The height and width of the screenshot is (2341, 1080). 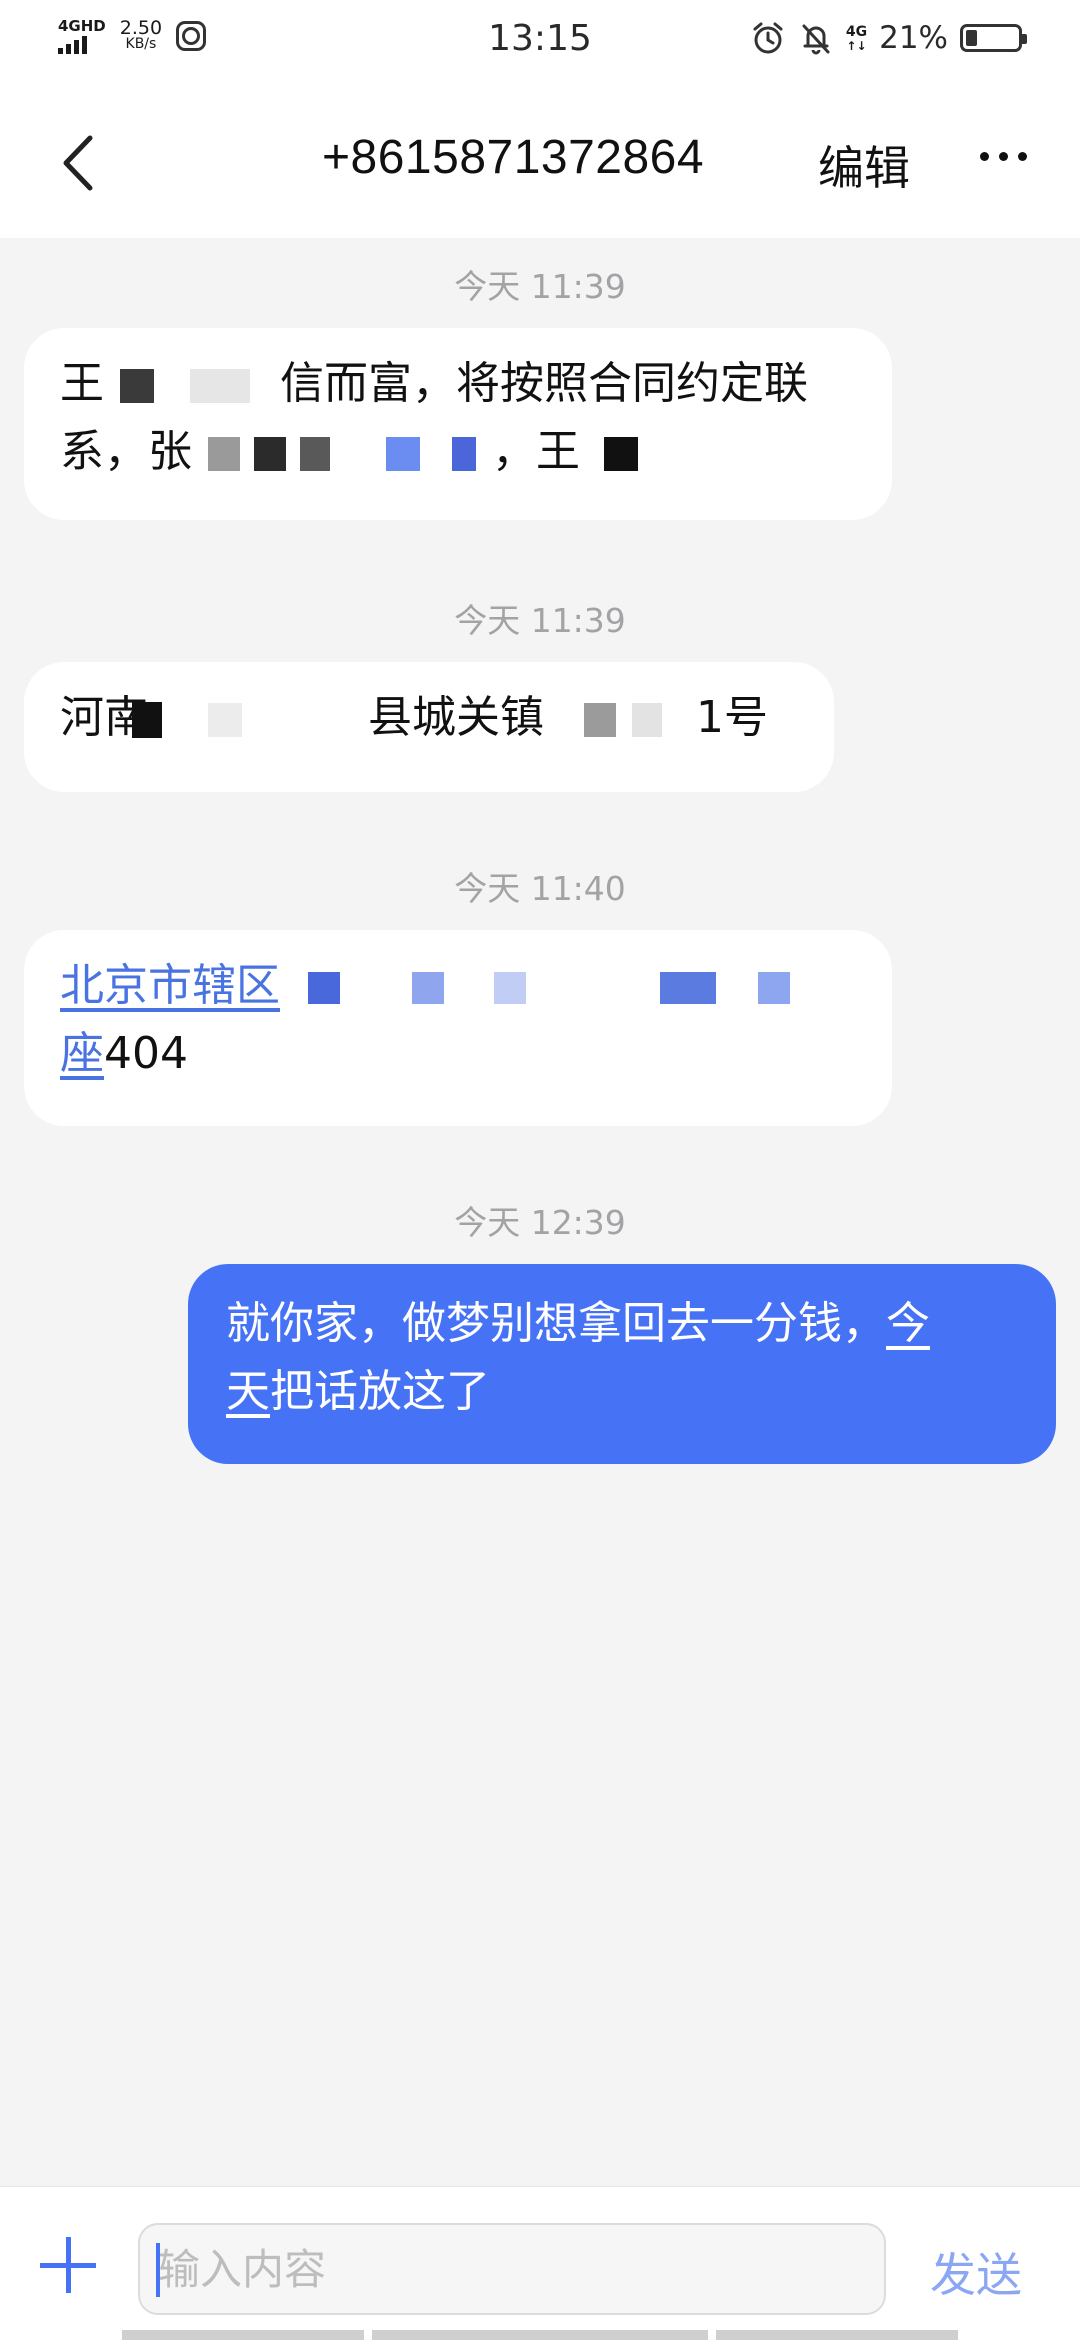 What do you see at coordinates (170, 985) in the screenshot?
I see `address-link: 北京市辖区` at bounding box center [170, 985].